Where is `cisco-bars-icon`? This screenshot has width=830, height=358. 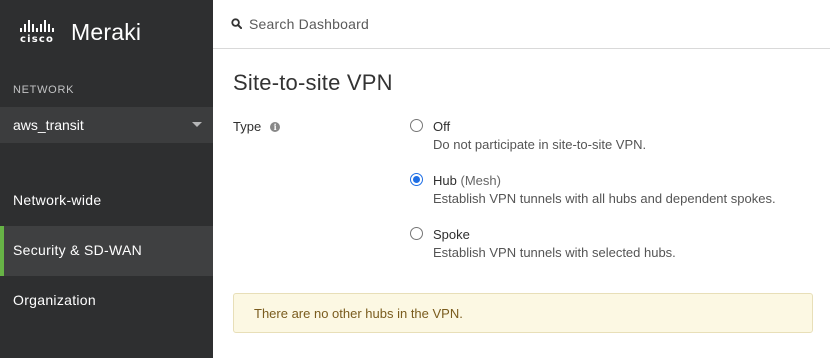
cisco-bars-icon is located at coordinates (37, 25).